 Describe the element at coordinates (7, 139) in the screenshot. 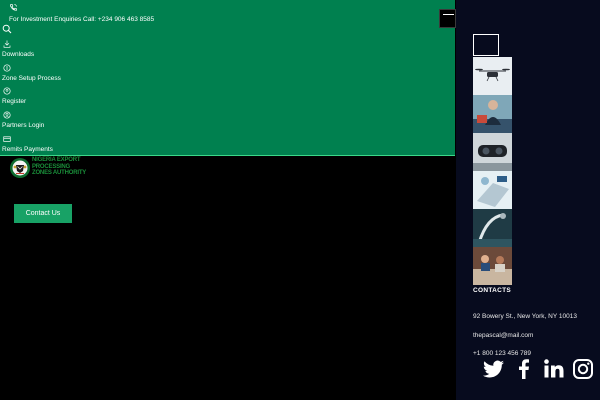

I see `card-icon` at that location.